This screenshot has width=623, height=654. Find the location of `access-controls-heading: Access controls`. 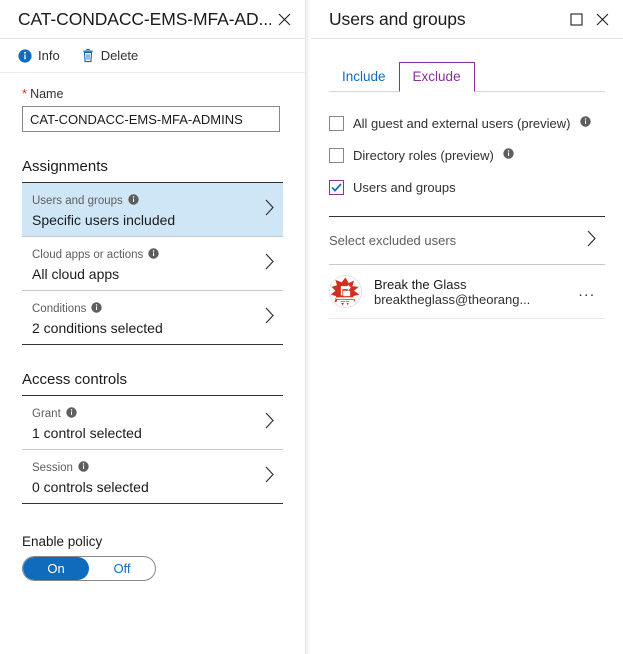

access-controls-heading: Access controls is located at coordinates (75, 379).